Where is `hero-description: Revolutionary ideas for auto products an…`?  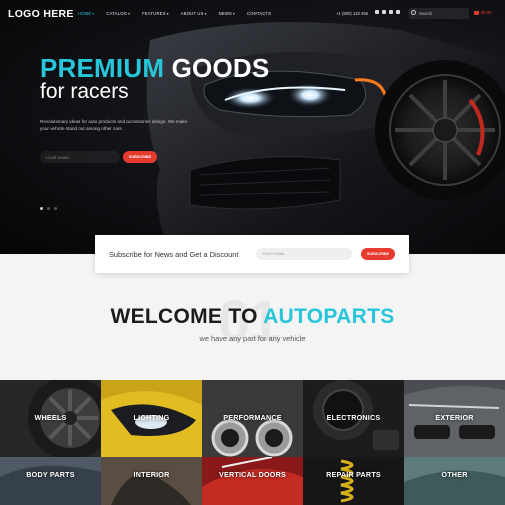
hero-description: Revolutionary ideas for auto products an… is located at coordinates (114, 125).